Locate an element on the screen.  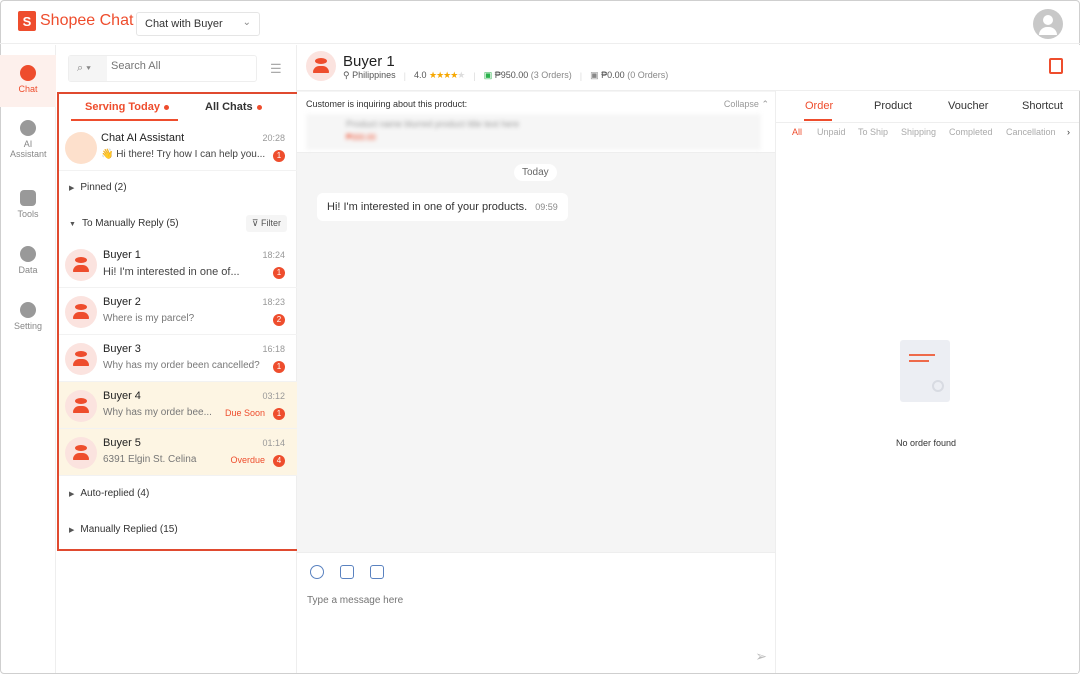
toggle-panel-icon is located at coordinates (1056, 66).